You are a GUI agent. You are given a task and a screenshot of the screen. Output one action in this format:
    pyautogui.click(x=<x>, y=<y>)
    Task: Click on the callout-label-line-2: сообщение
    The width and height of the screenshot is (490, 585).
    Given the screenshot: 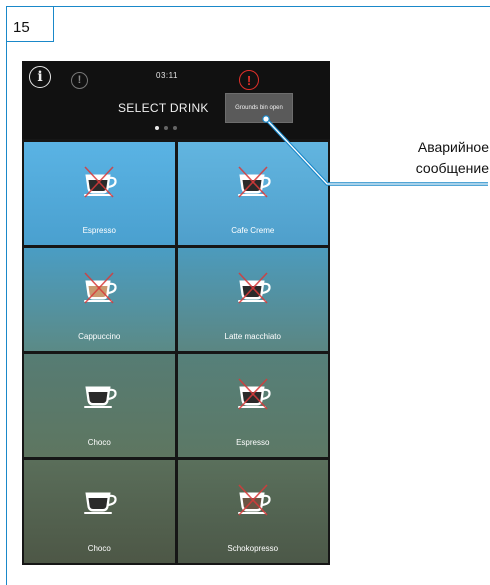 What is the action you would take?
    pyautogui.click(x=452, y=168)
    